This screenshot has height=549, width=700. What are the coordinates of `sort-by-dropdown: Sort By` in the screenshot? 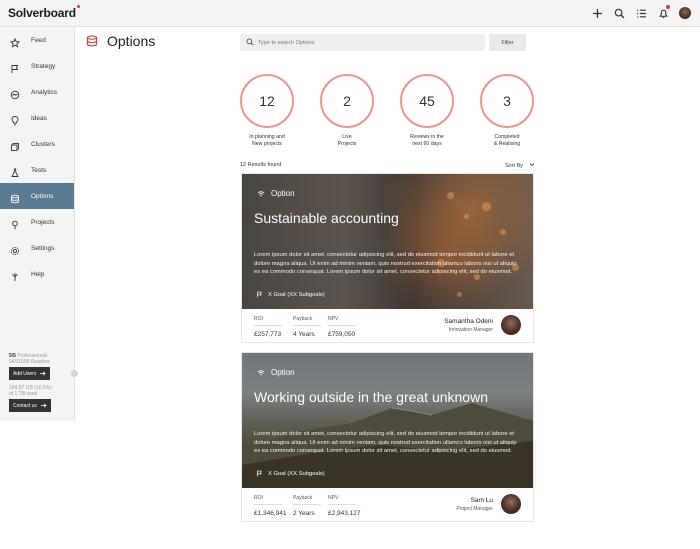 It's located at (520, 165).